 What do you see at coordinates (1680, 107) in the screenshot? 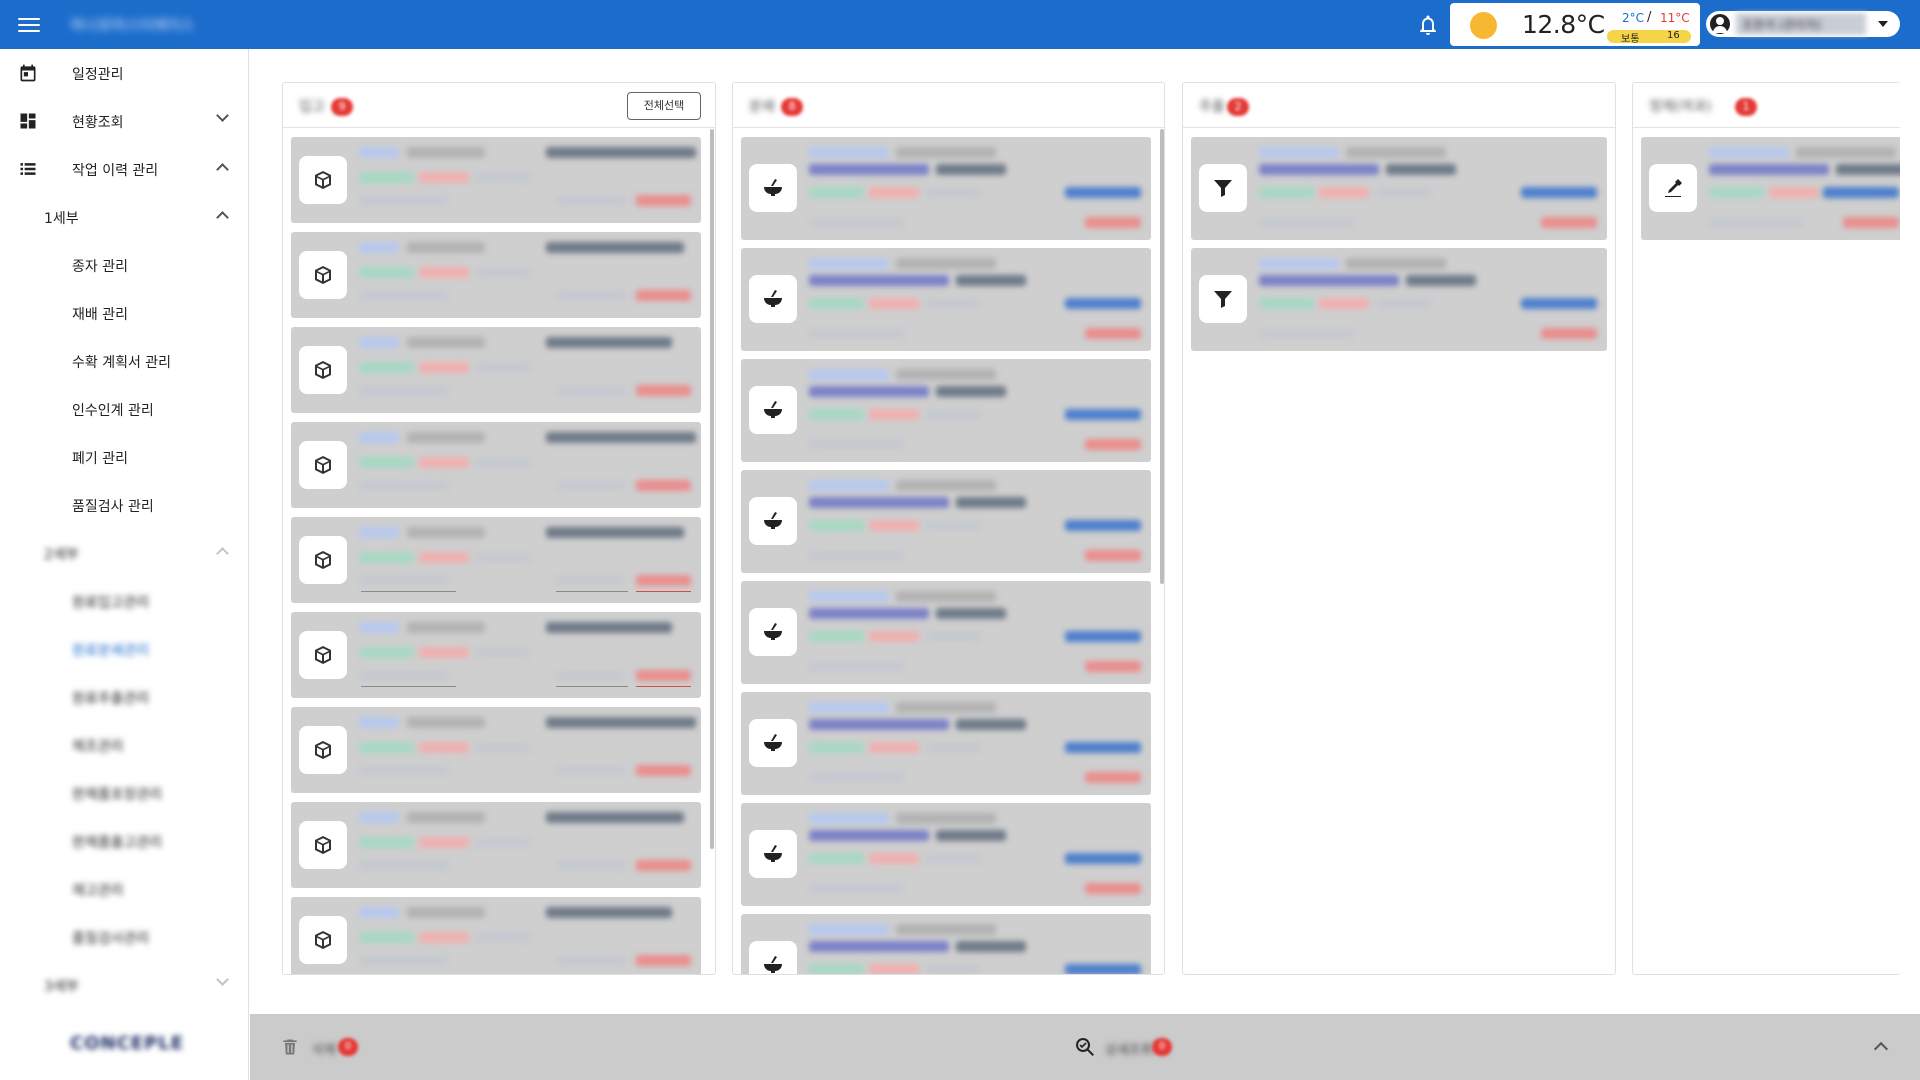
I see `column-title: 정제(여과)` at bounding box center [1680, 107].